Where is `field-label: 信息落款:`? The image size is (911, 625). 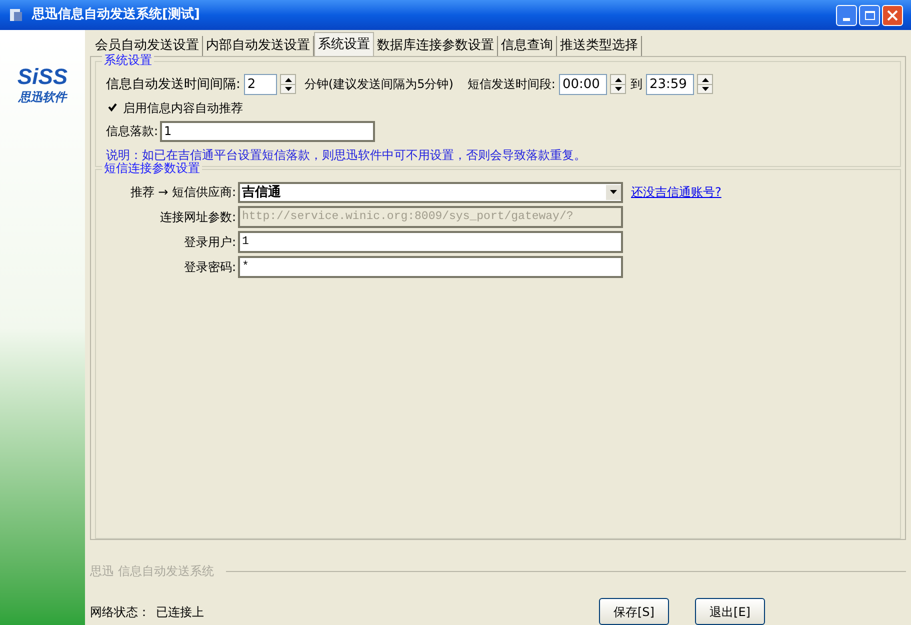
field-label: 信息落款: is located at coordinates (132, 131).